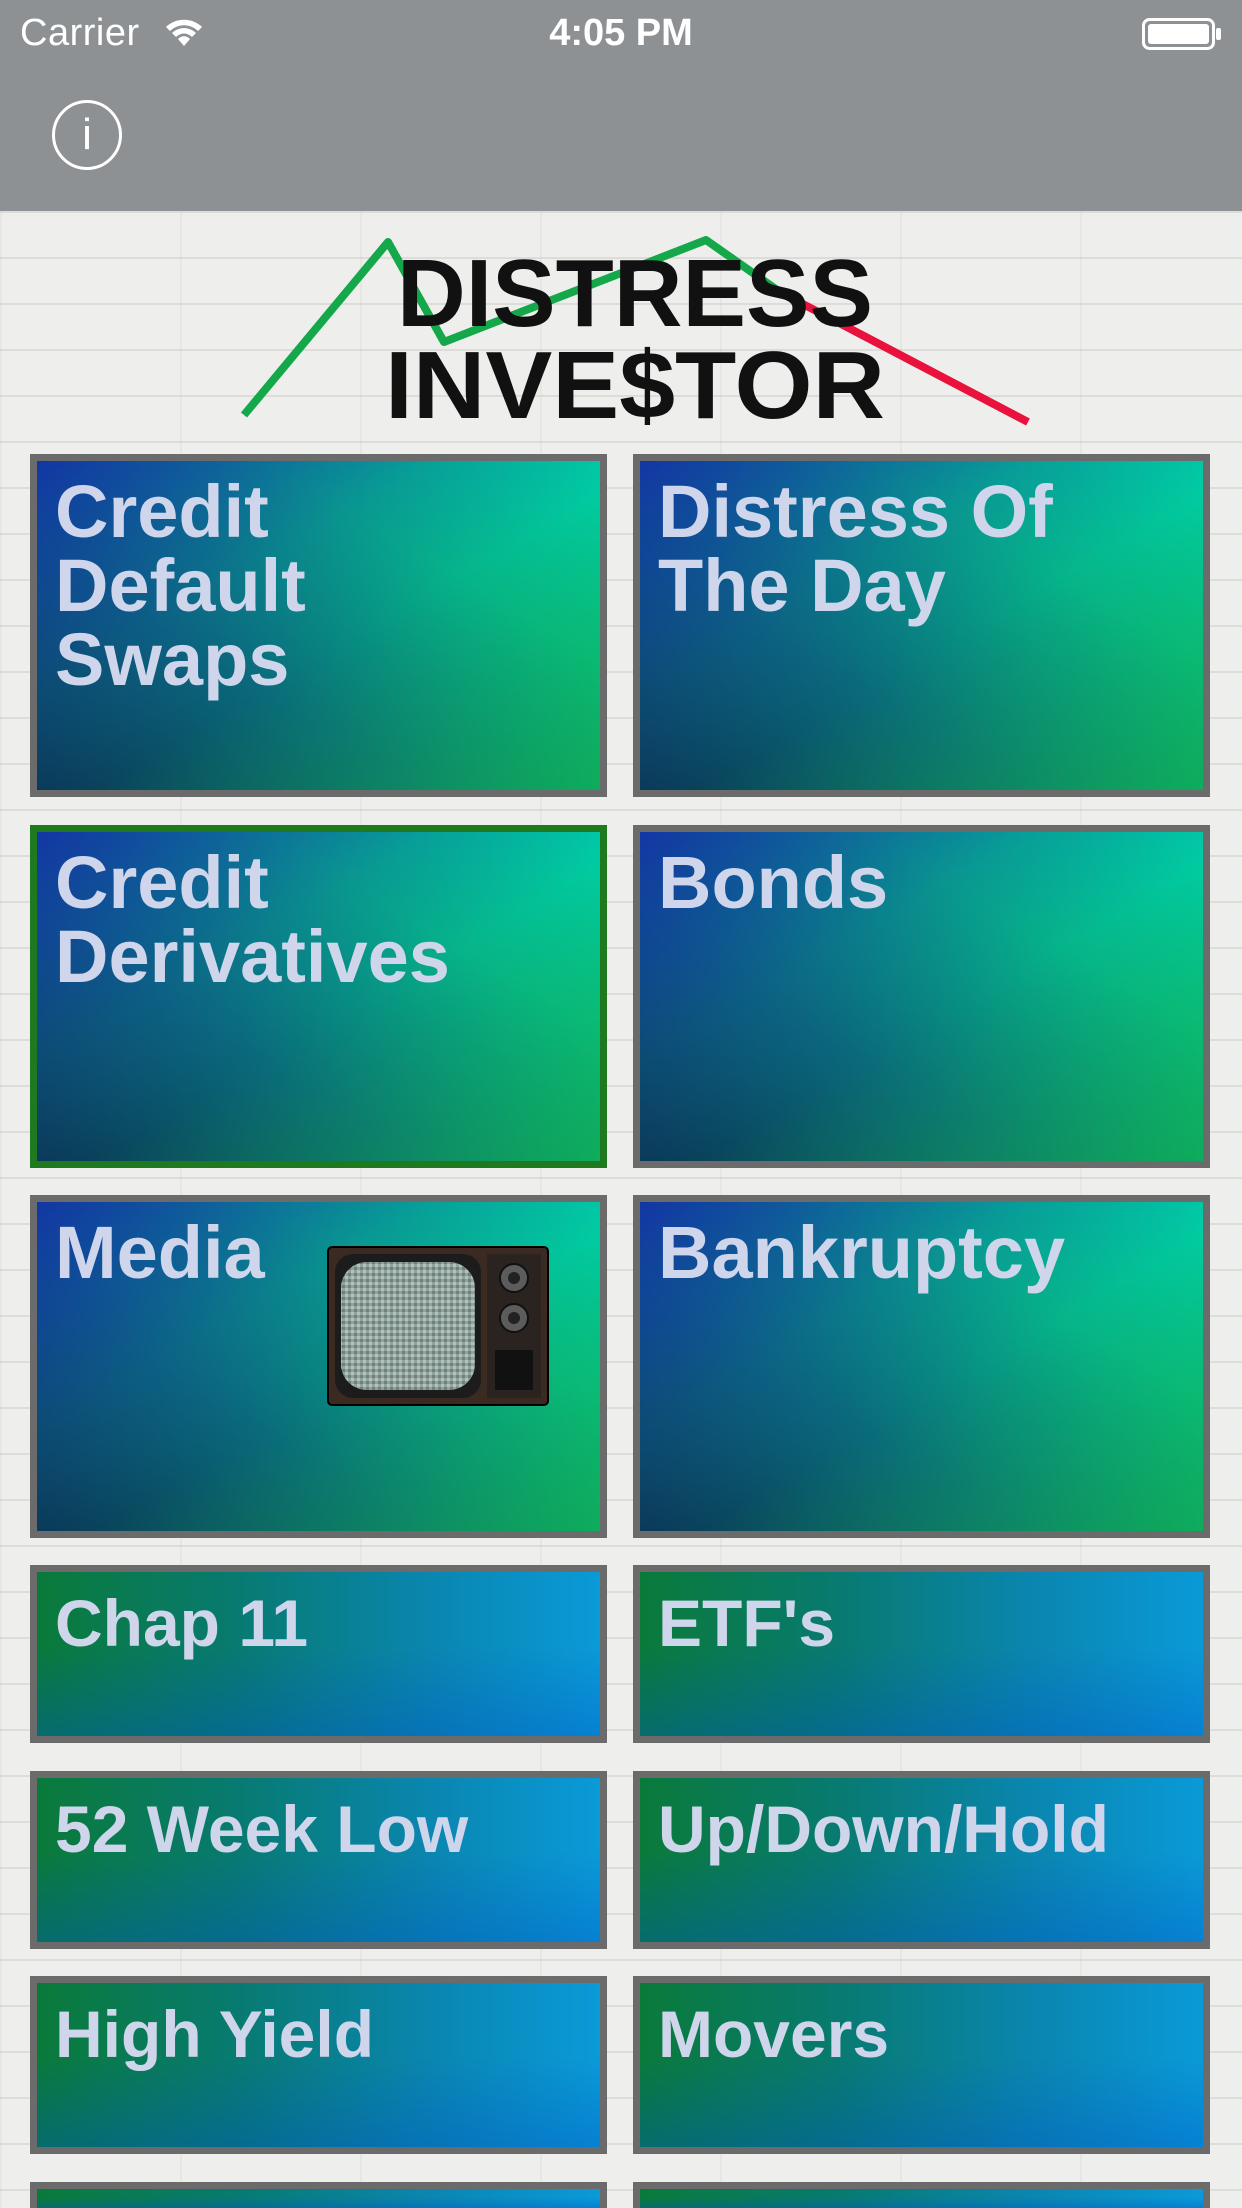  I want to click on tile-bonds: Bonds, so click(921, 996).